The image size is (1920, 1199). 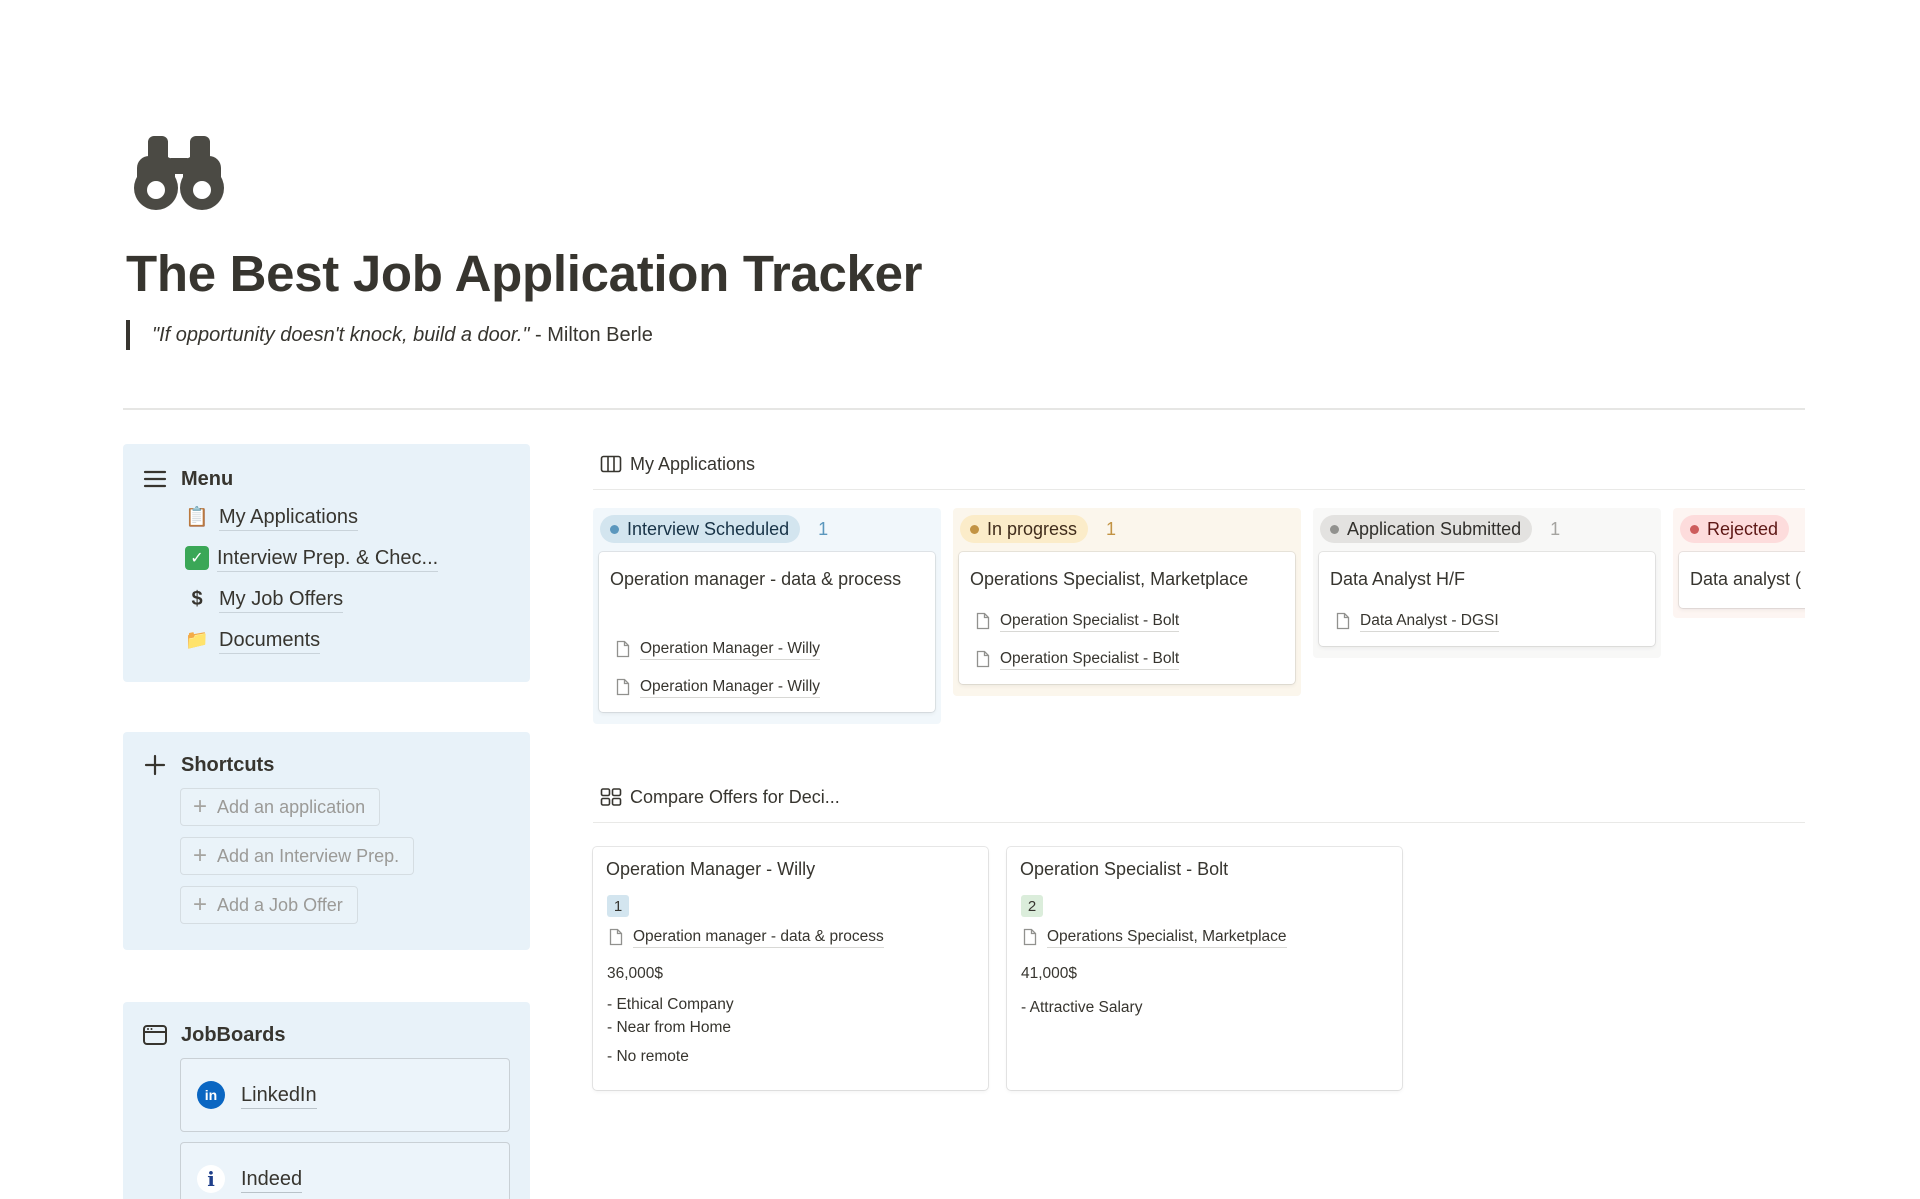 I want to click on menu-item-documents: 📁 Documents, so click(x=253, y=640).